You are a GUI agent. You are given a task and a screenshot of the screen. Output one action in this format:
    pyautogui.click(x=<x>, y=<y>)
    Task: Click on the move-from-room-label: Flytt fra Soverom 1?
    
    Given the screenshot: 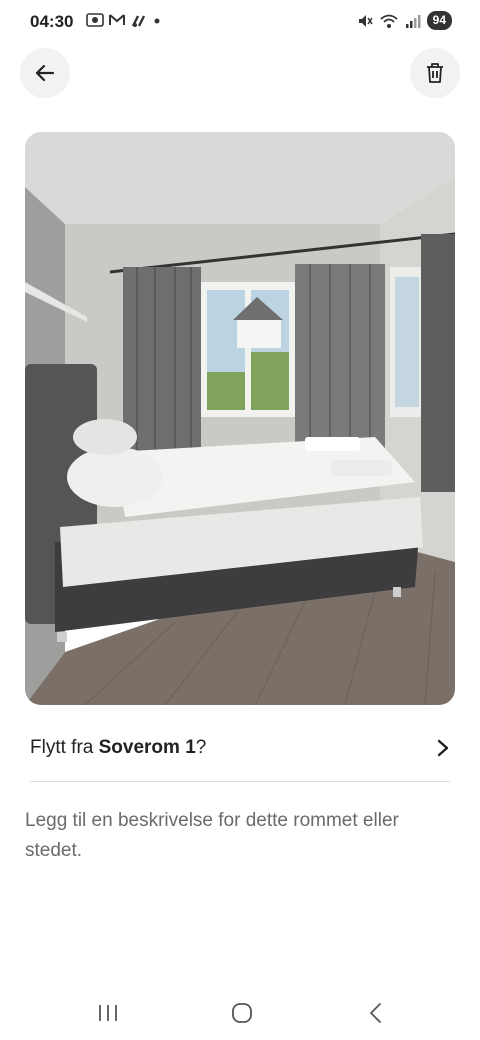 What is the action you would take?
    pyautogui.click(x=118, y=748)
    